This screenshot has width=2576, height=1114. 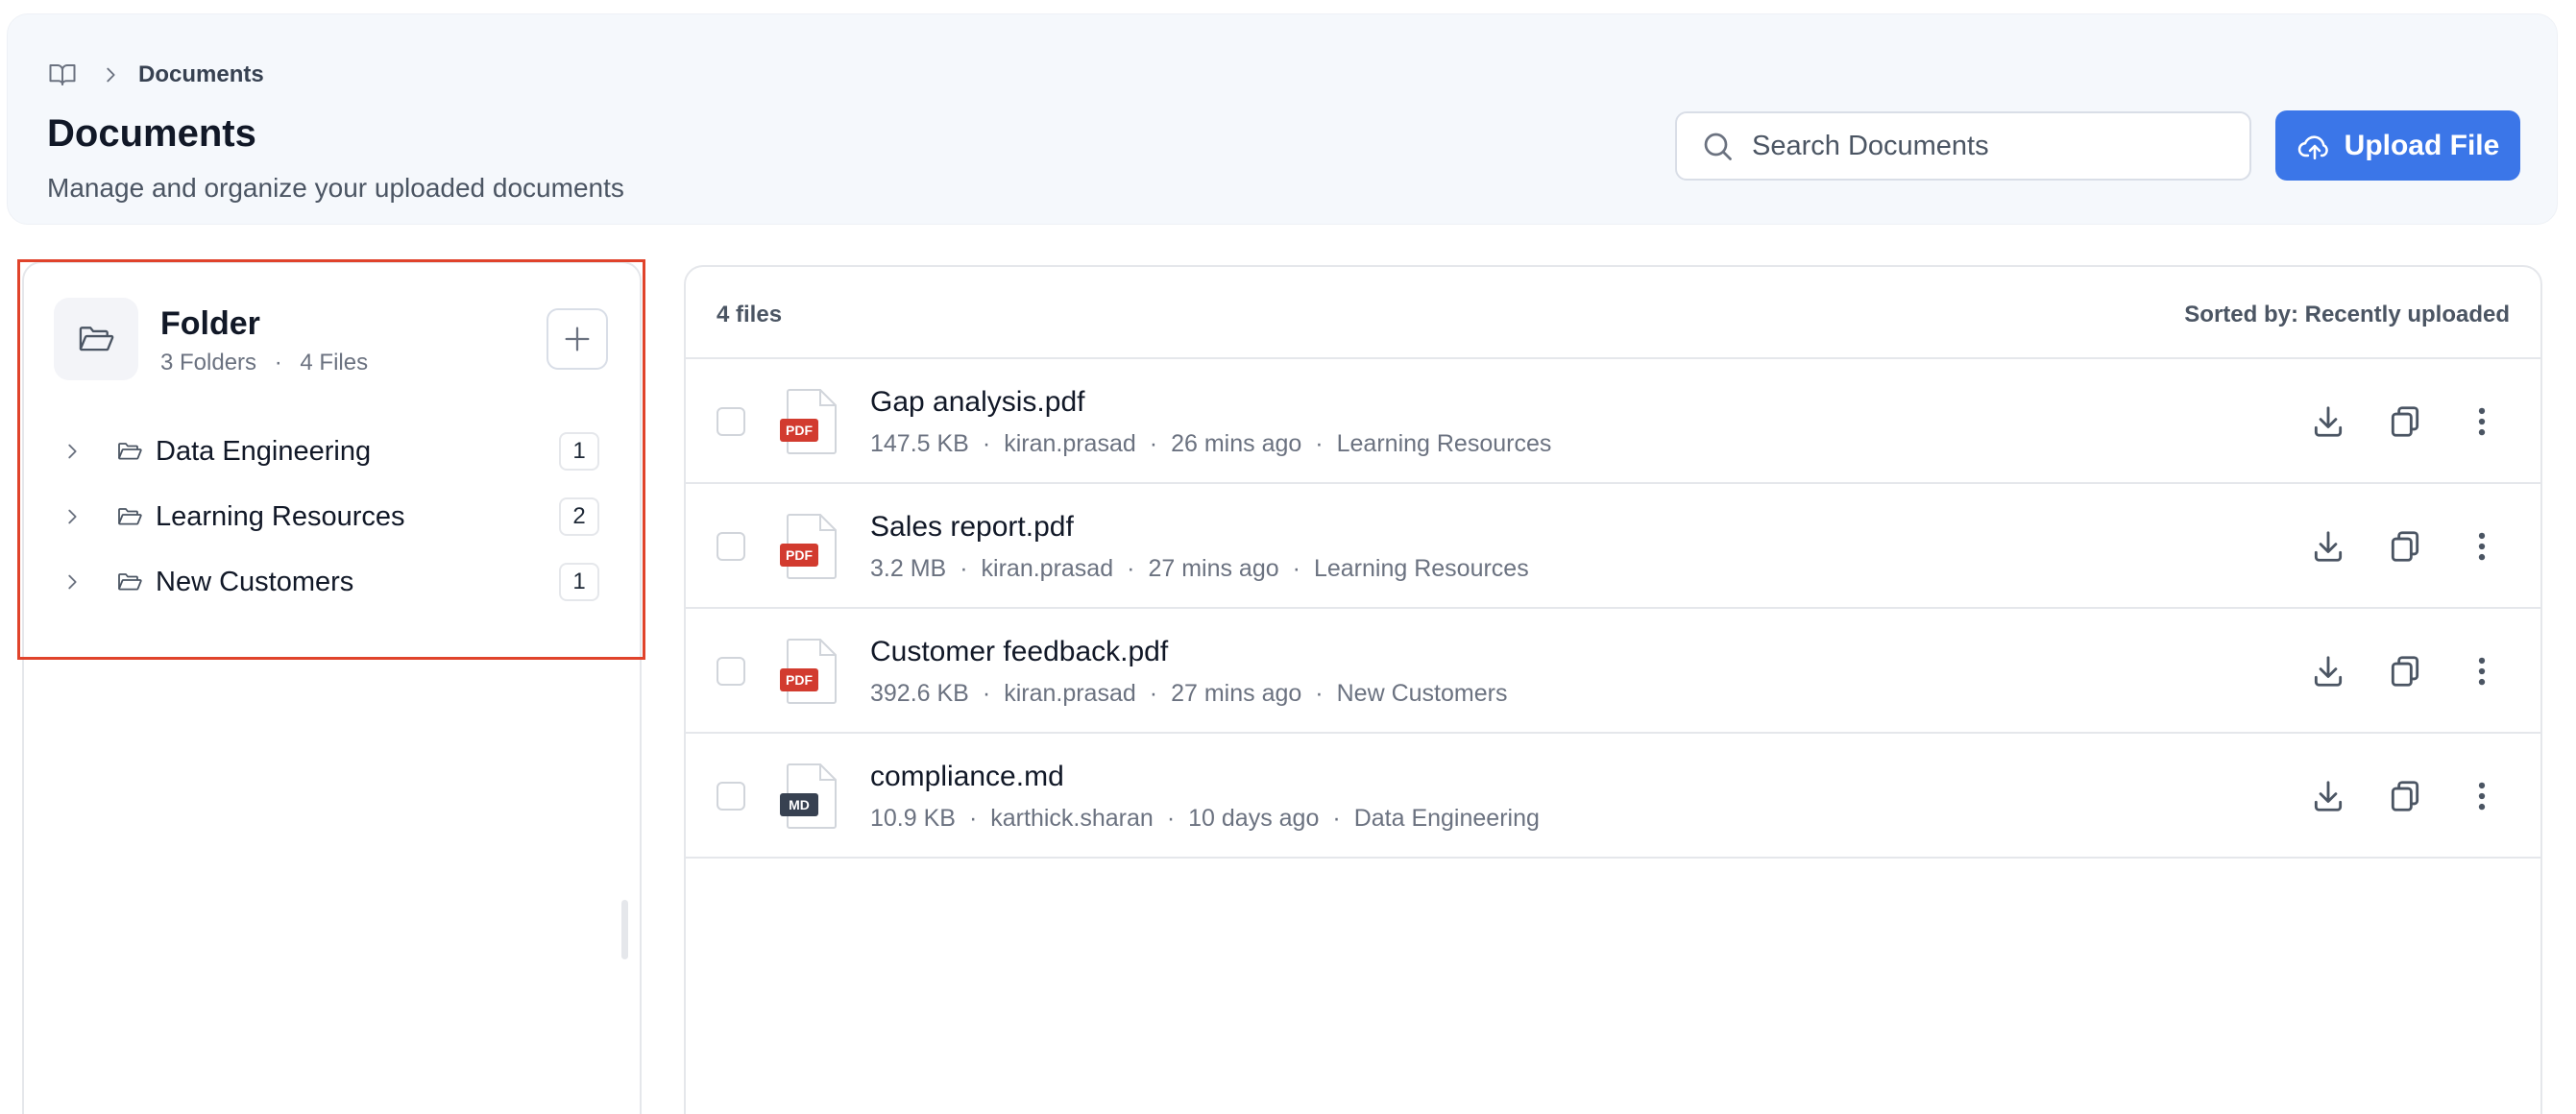 What do you see at coordinates (799, 431) in the screenshot?
I see `file-type-badge: PDF` at bounding box center [799, 431].